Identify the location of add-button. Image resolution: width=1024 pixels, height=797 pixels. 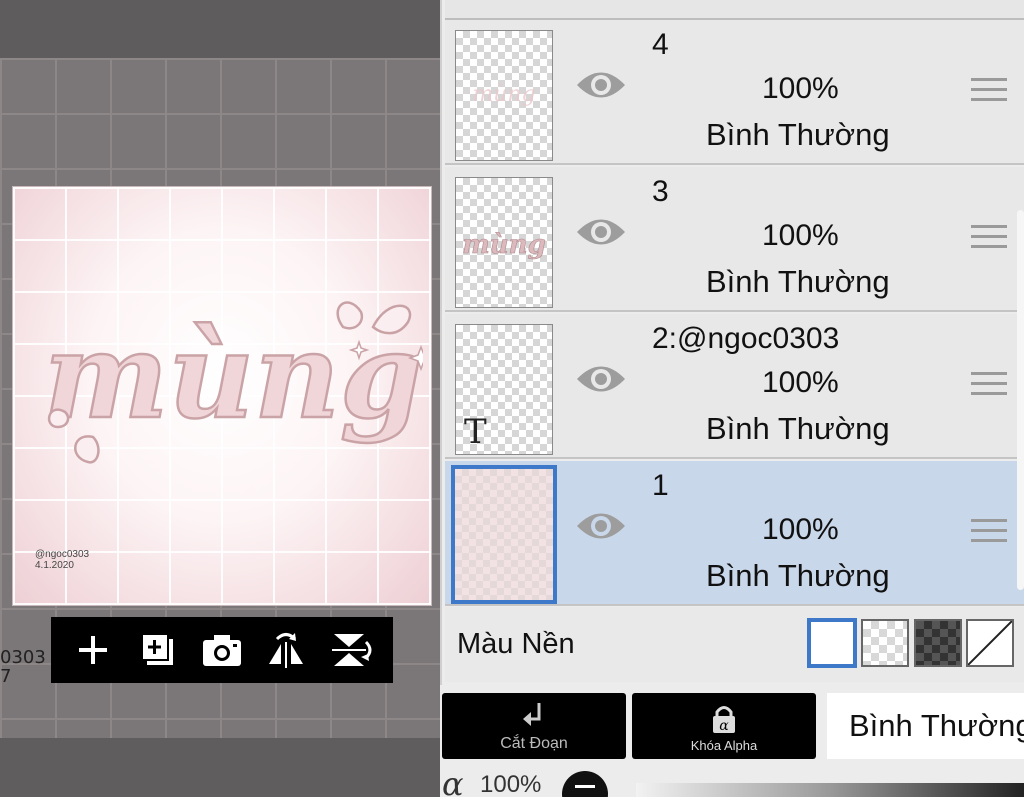
(93, 650).